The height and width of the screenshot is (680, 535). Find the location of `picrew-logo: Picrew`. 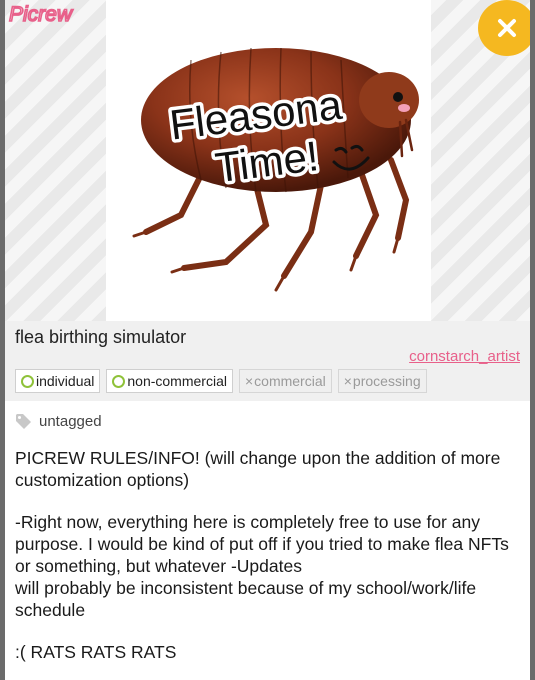

picrew-logo: Picrew is located at coordinates (53, 14).